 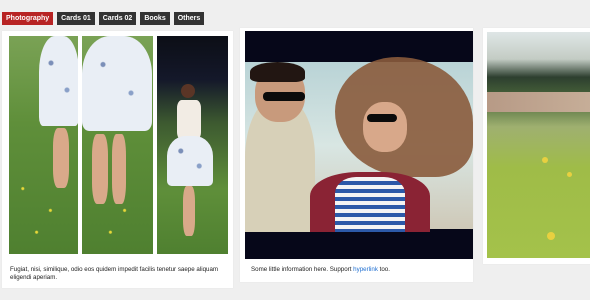 What do you see at coordinates (385, 127) in the screenshot?
I see `face-shape` at bounding box center [385, 127].